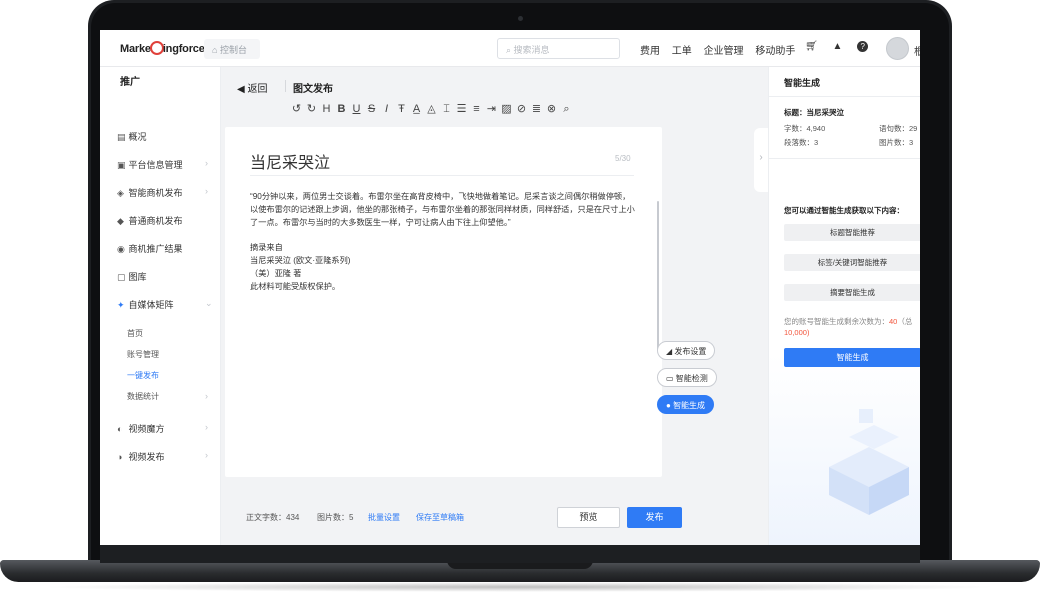 This screenshot has height=596, width=1040. Describe the element at coordinates (687, 377) in the screenshot. I see `smart-check-button: ▭ 智能检测` at that location.